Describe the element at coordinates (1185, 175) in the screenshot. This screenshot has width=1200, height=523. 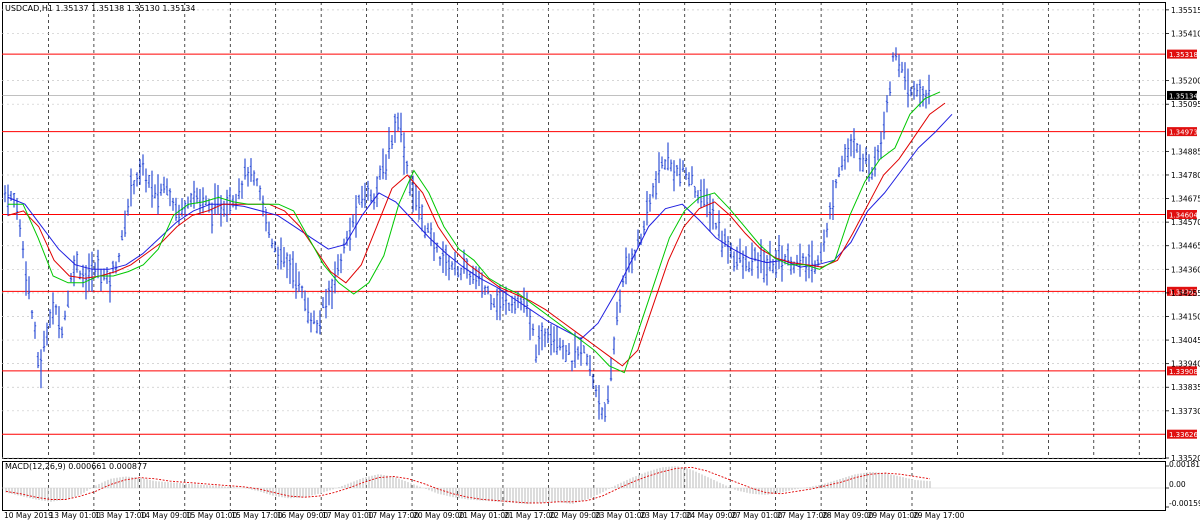
I see `price-tick-label: 1.34780` at that location.